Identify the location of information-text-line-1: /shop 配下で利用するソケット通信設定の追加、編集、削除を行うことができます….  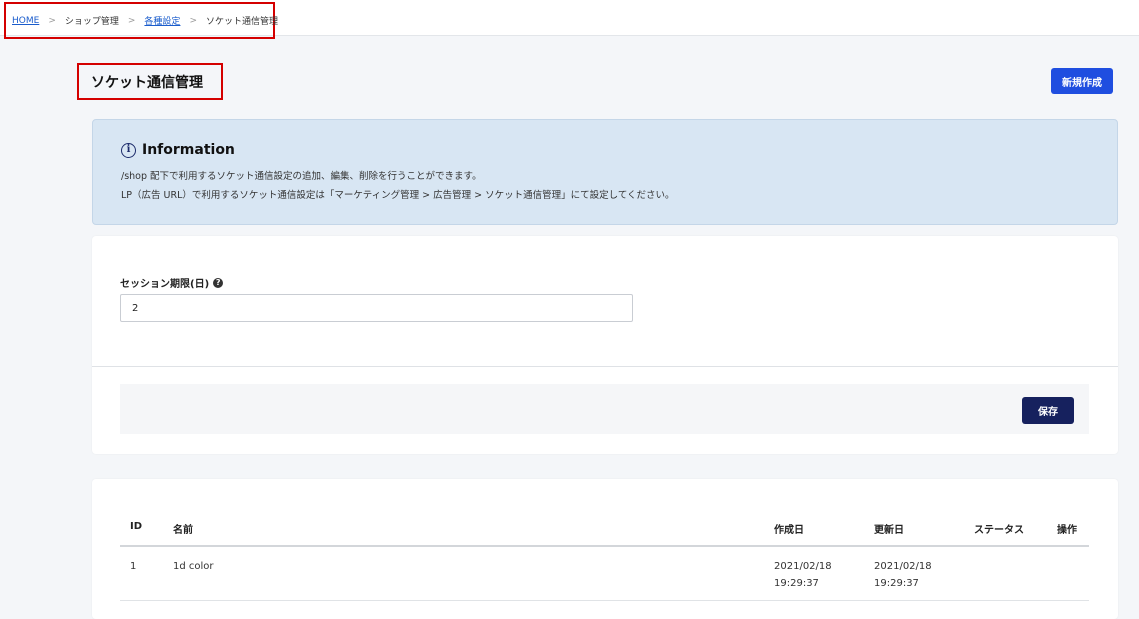
(301, 176).